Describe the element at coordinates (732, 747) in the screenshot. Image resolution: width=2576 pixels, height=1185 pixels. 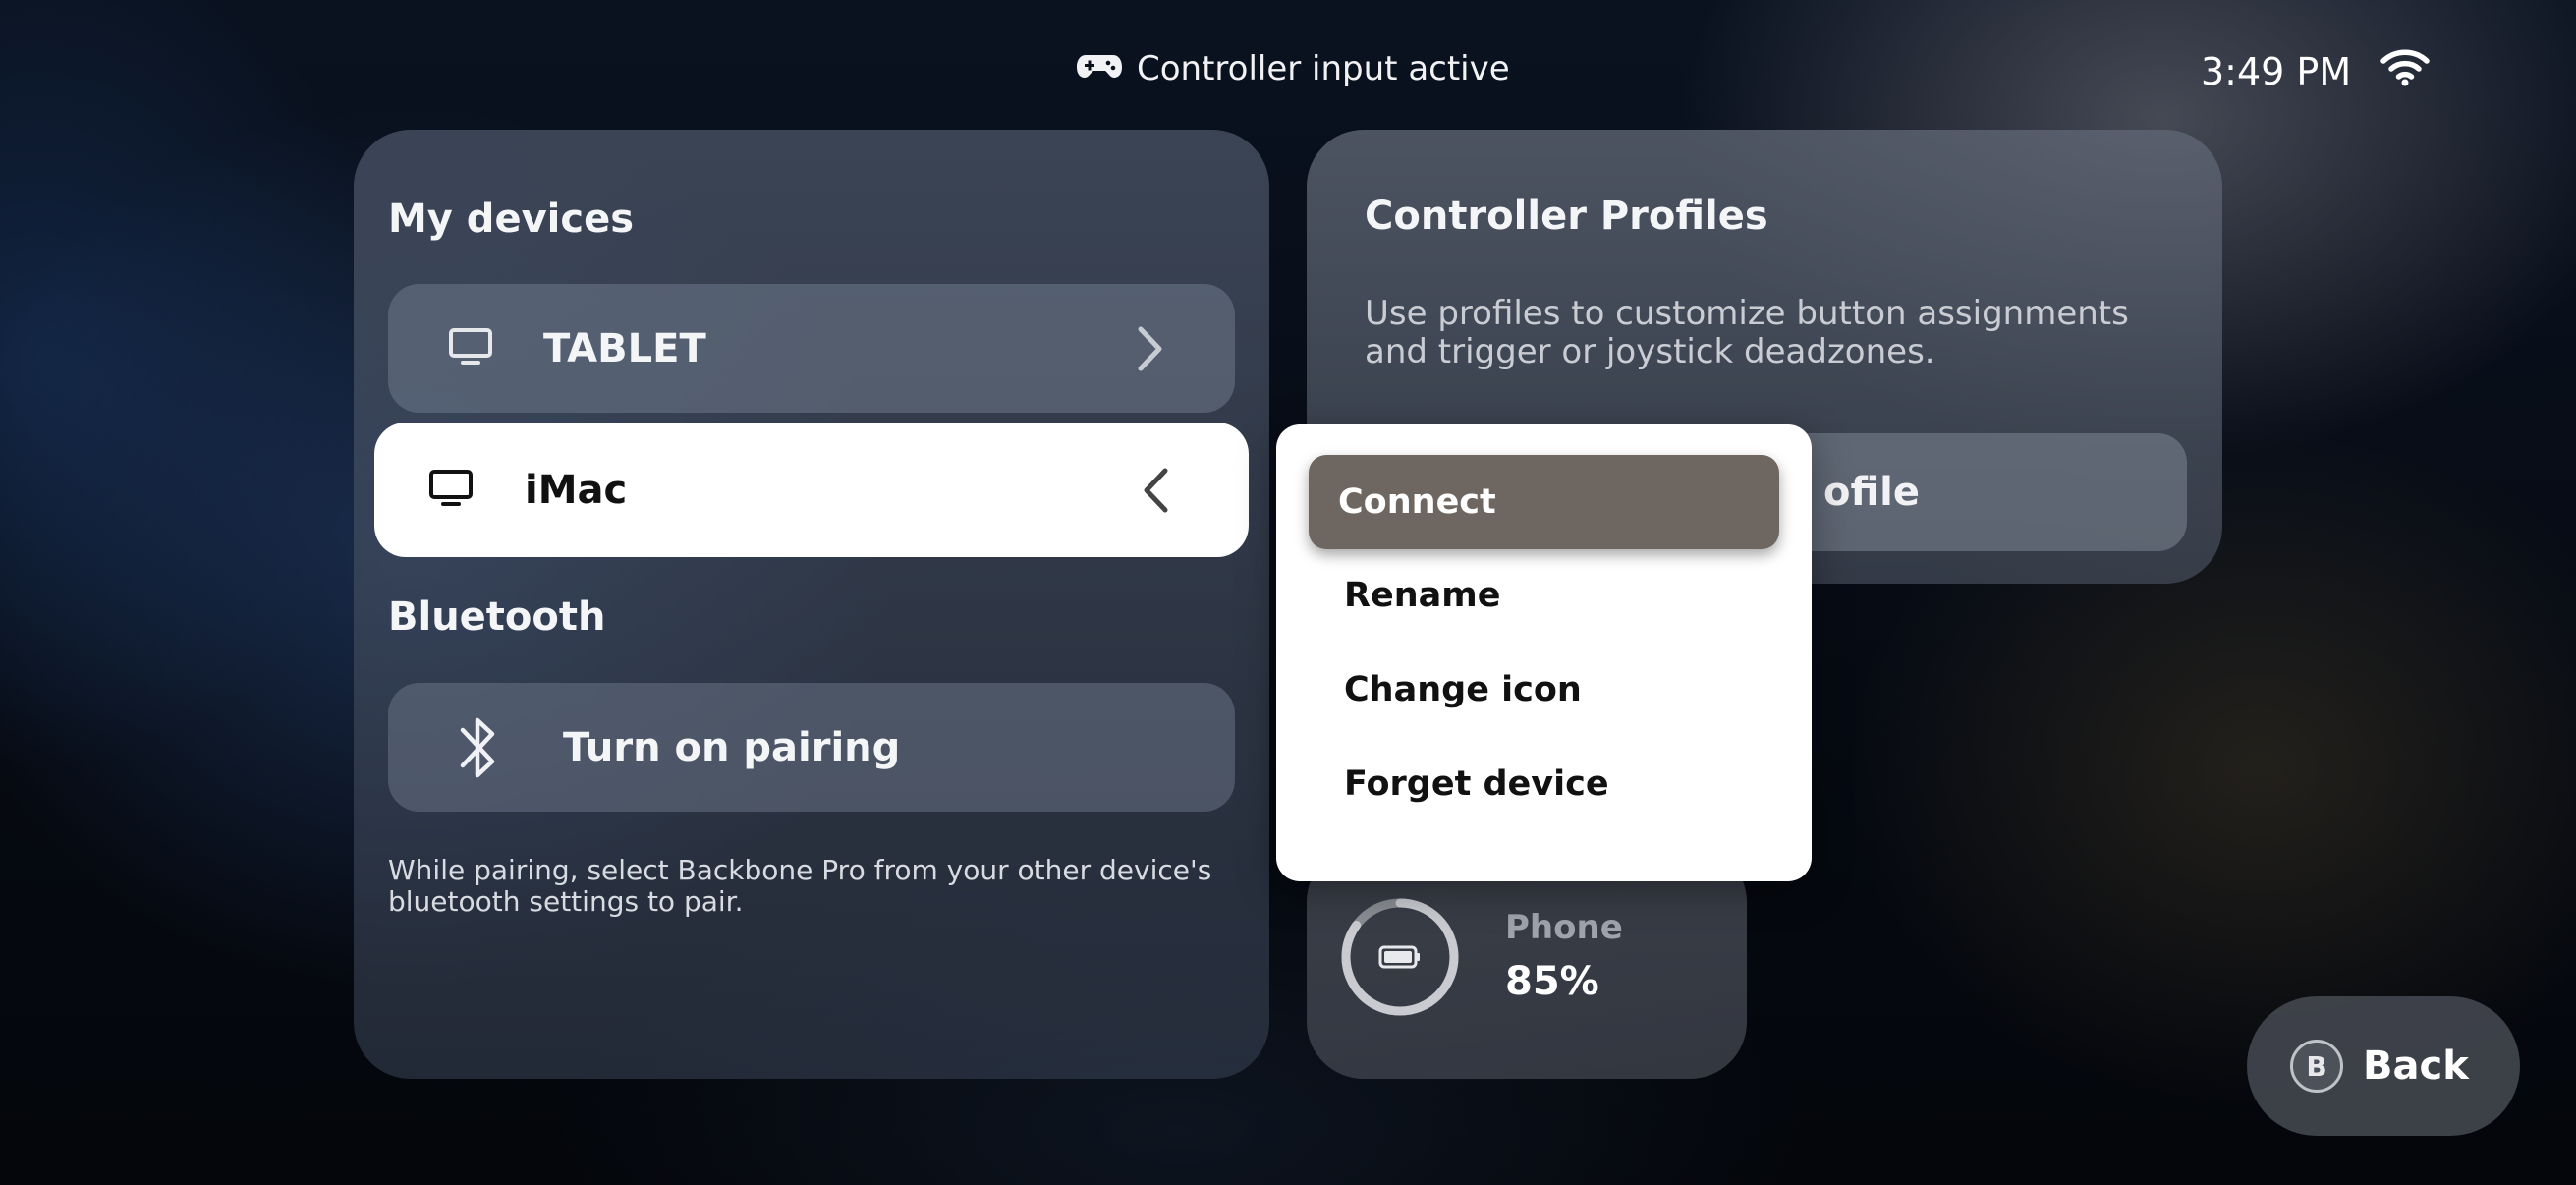
I see `pairing-label: Turn on pairing` at that location.